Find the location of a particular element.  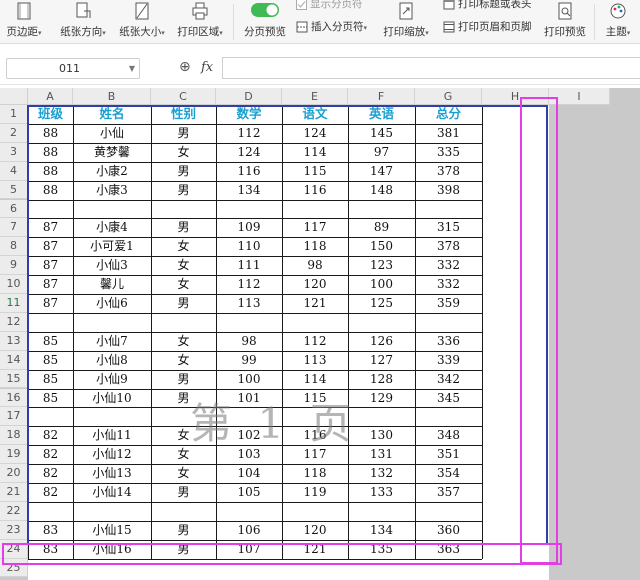

table-cell: 小仙15 is located at coordinates (112, 530).